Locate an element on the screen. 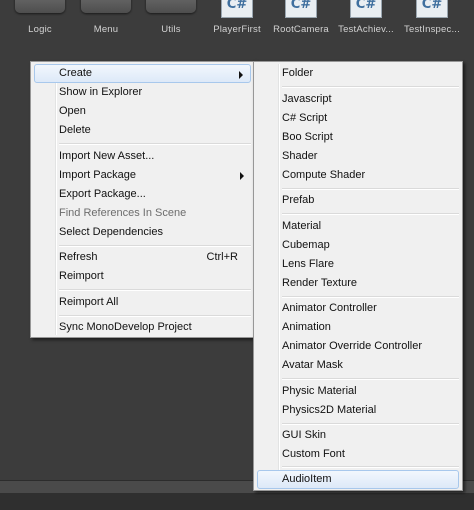 The width and height of the screenshot is (474, 510). asset-label: Logic is located at coordinates (40, 29).